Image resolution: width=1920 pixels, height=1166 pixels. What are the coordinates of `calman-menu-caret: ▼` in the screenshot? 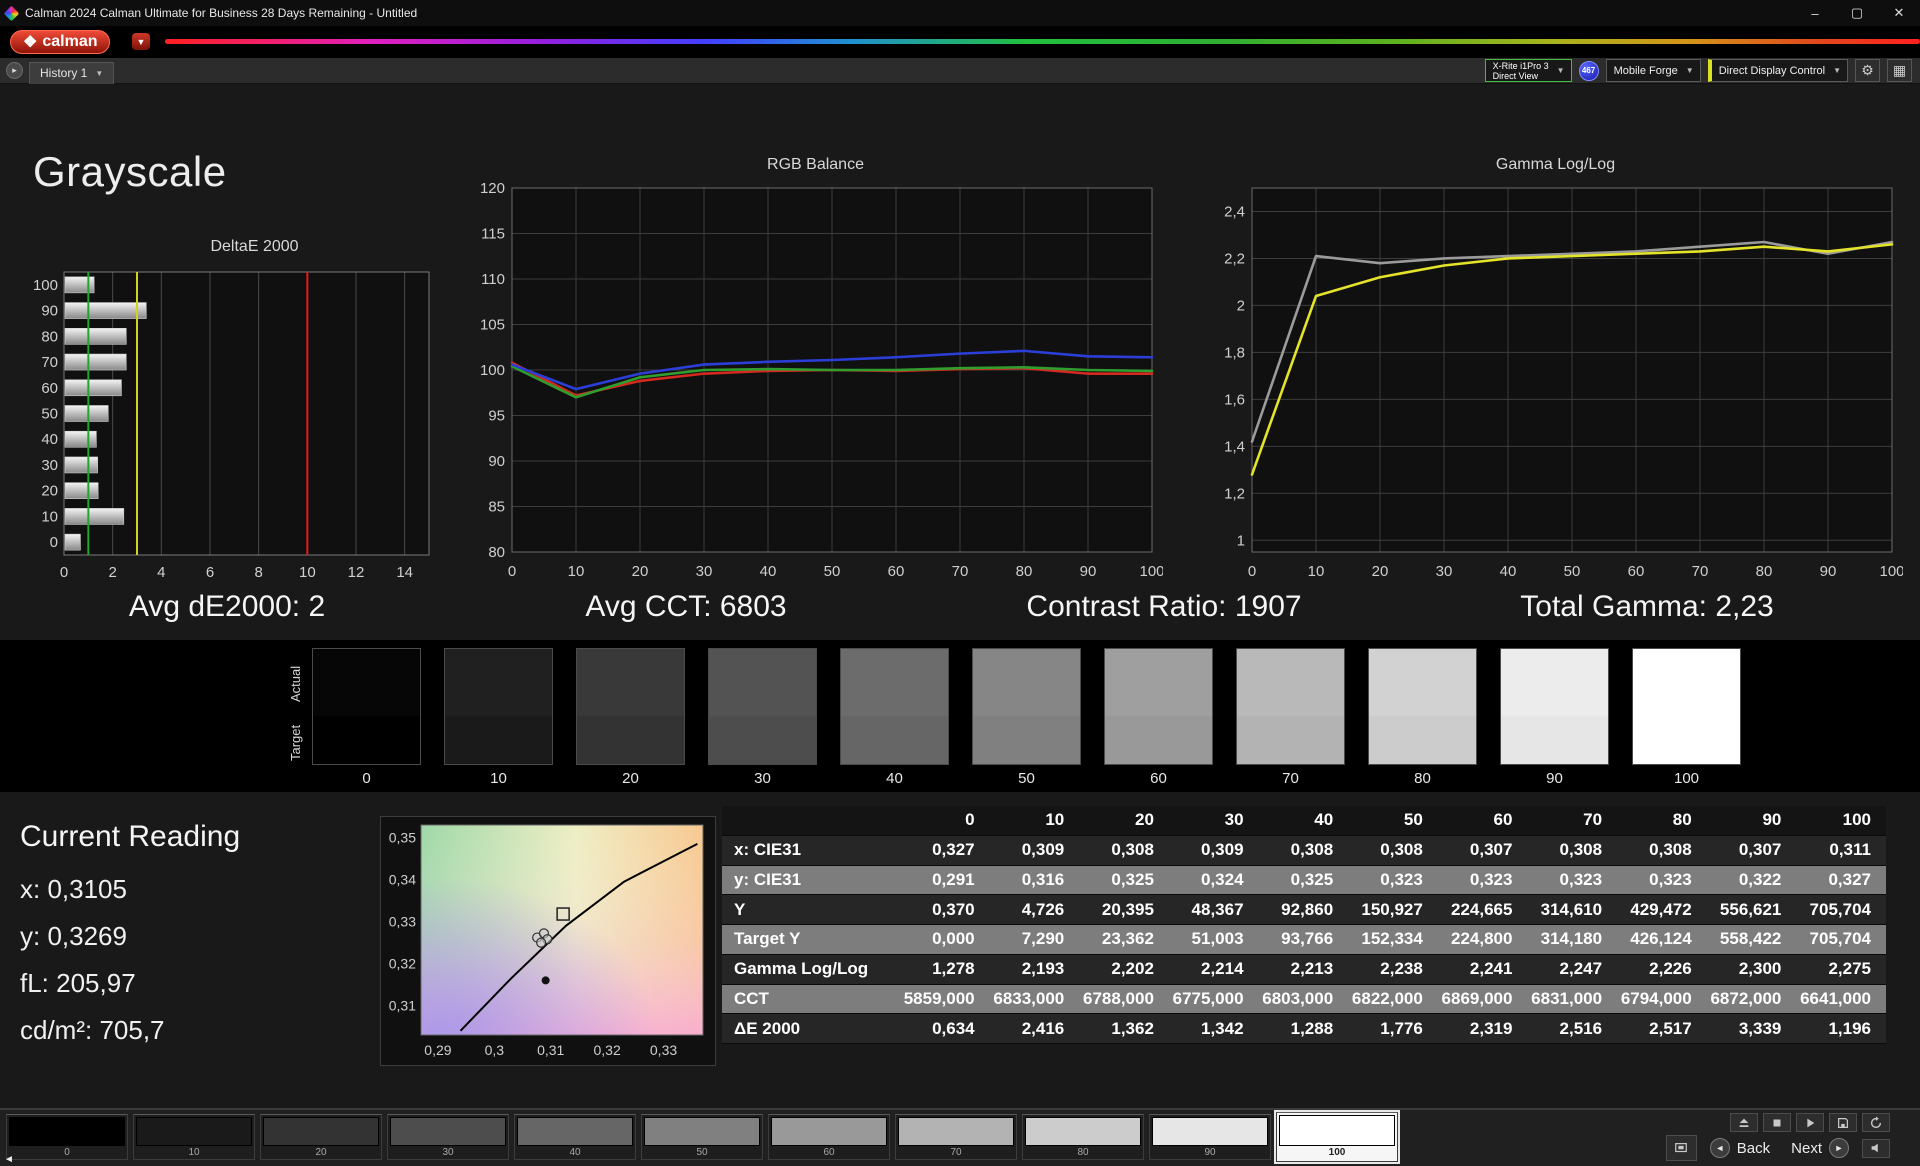 It's located at (141, 41).